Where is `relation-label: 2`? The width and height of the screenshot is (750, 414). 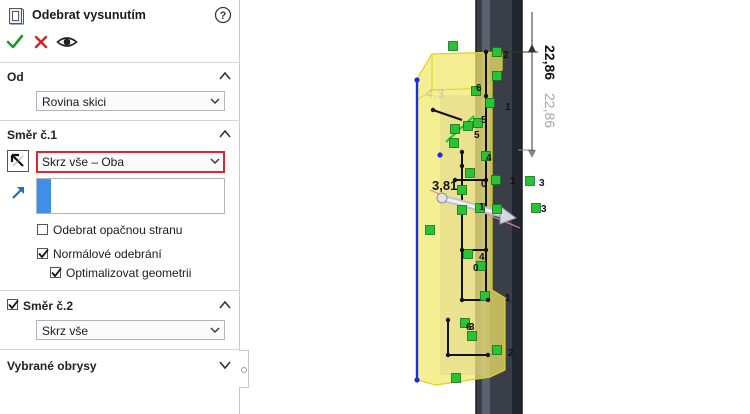 relation-label: 2 is located at coordinates (511, 353).